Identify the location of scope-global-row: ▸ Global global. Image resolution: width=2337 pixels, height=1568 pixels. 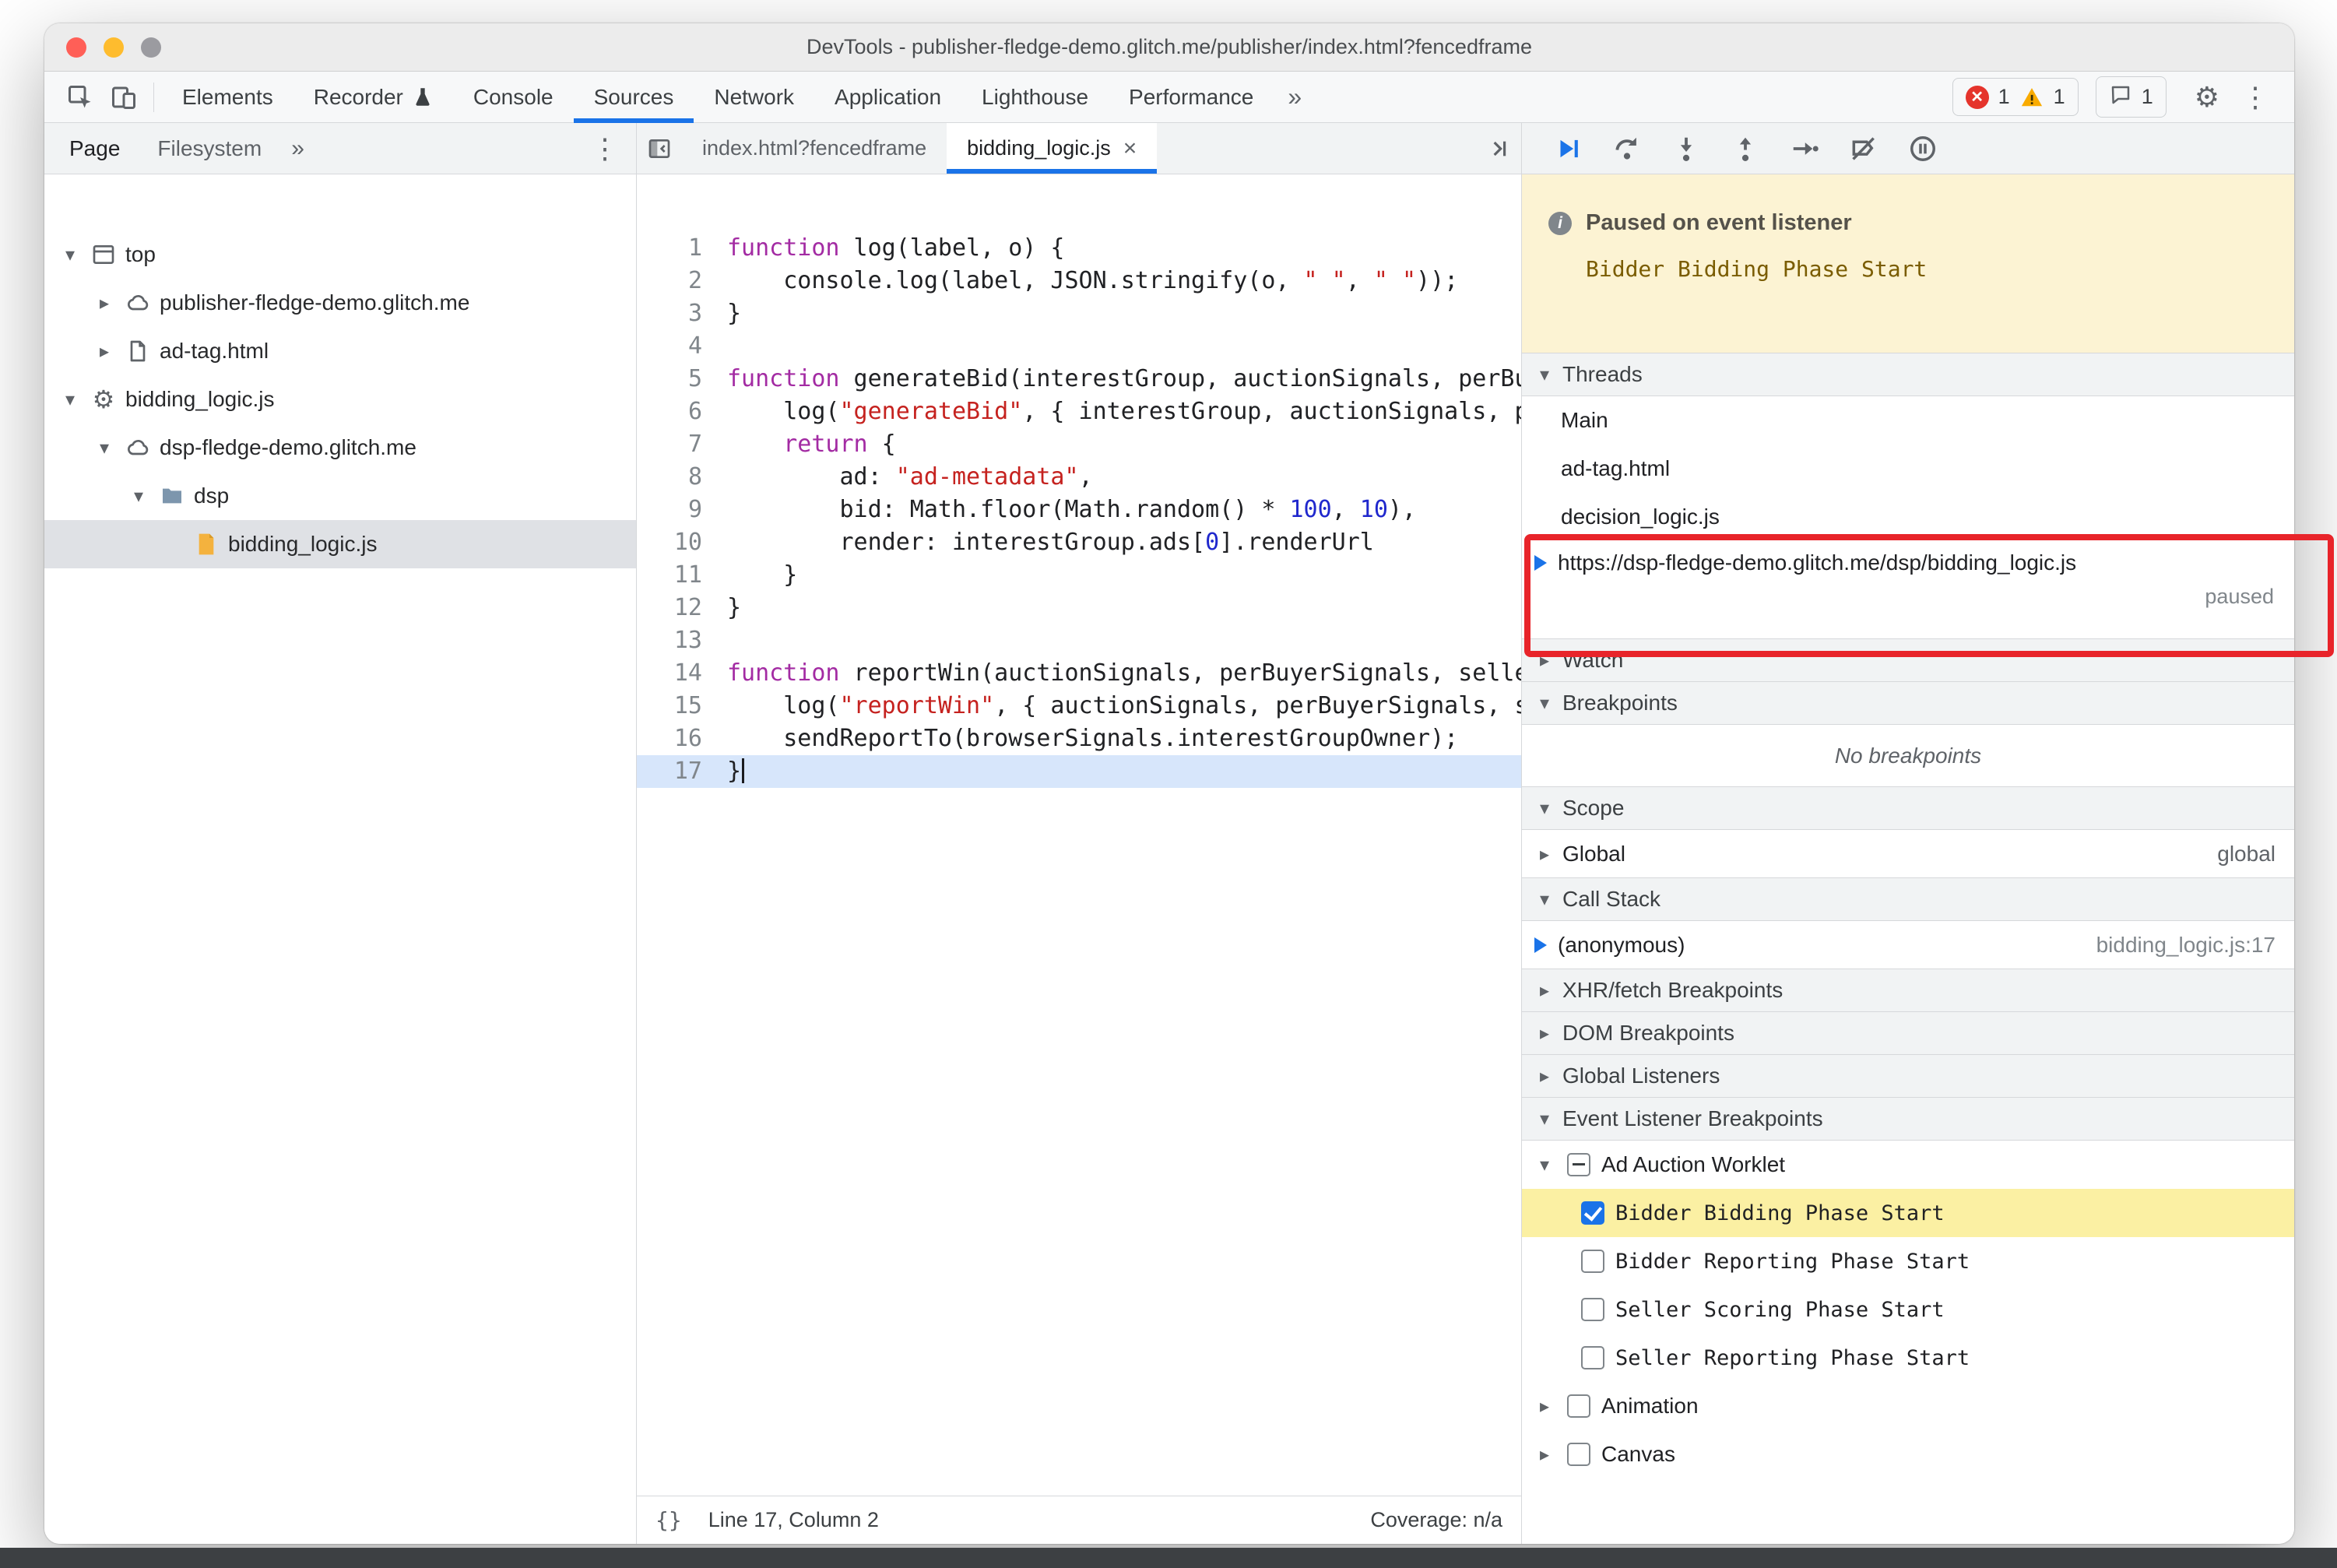
(1908, 854).